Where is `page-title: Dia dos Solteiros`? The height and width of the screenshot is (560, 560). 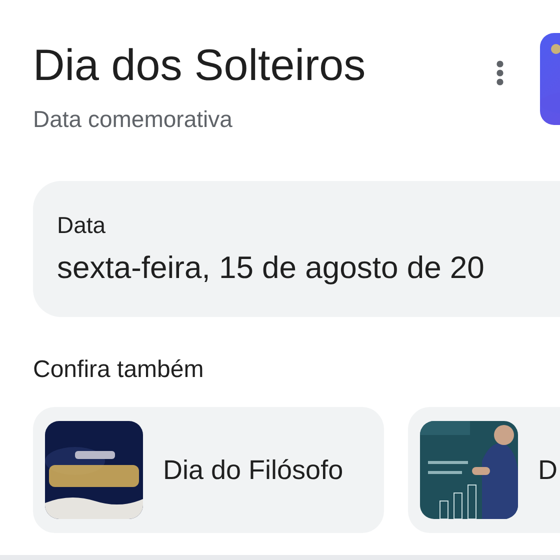 page-title: Dia dos Solteiros is located at coordinates (200, 66).